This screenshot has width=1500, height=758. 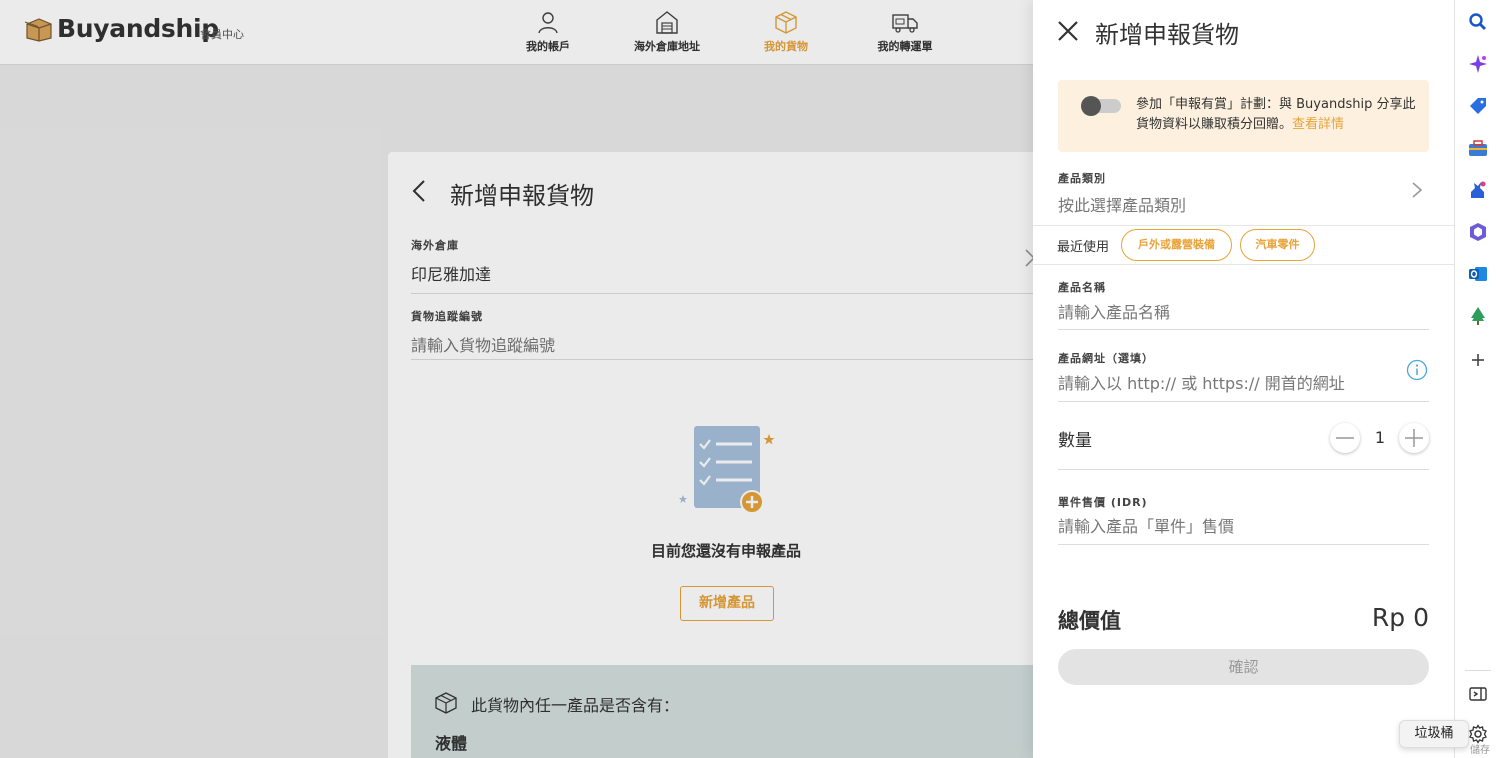 I want to click on user-icon, so click(x=548, y=23).